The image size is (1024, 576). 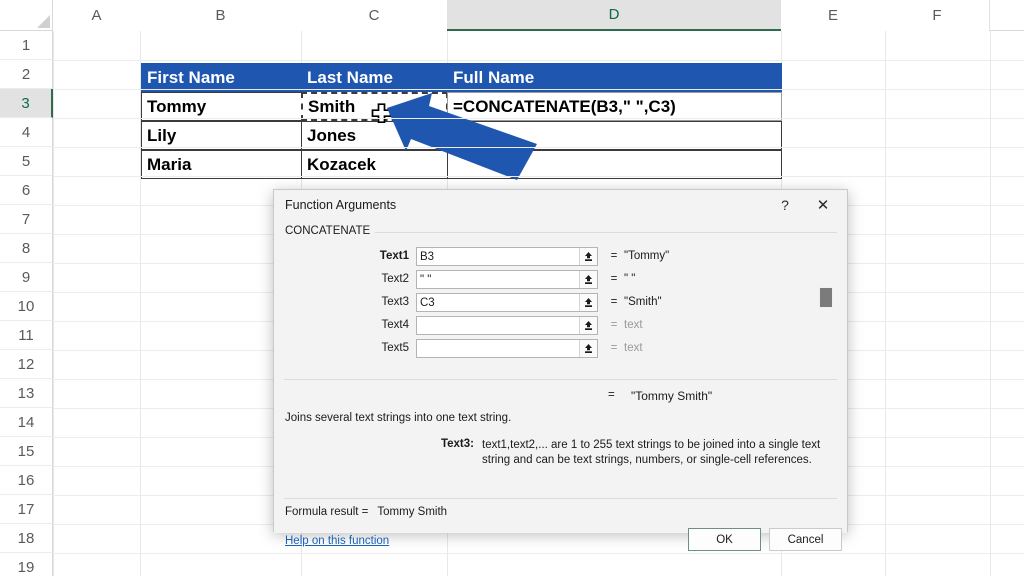 What do you see at coordinates (598, 232) in the screenshot?
I see `group-divider` at bounding box center [598, 232].